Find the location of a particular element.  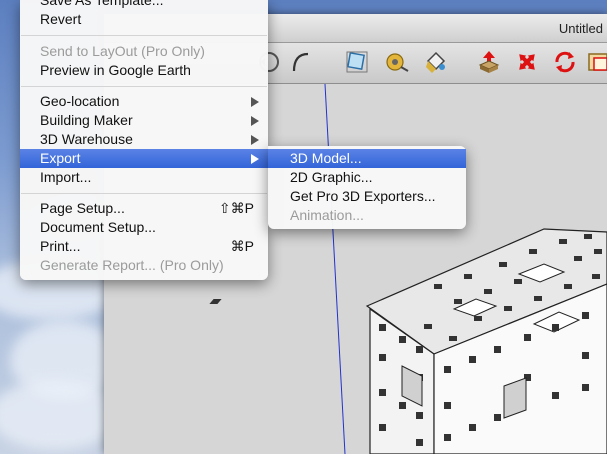

menu-item-label: Export is located at coordinates (60, 158).